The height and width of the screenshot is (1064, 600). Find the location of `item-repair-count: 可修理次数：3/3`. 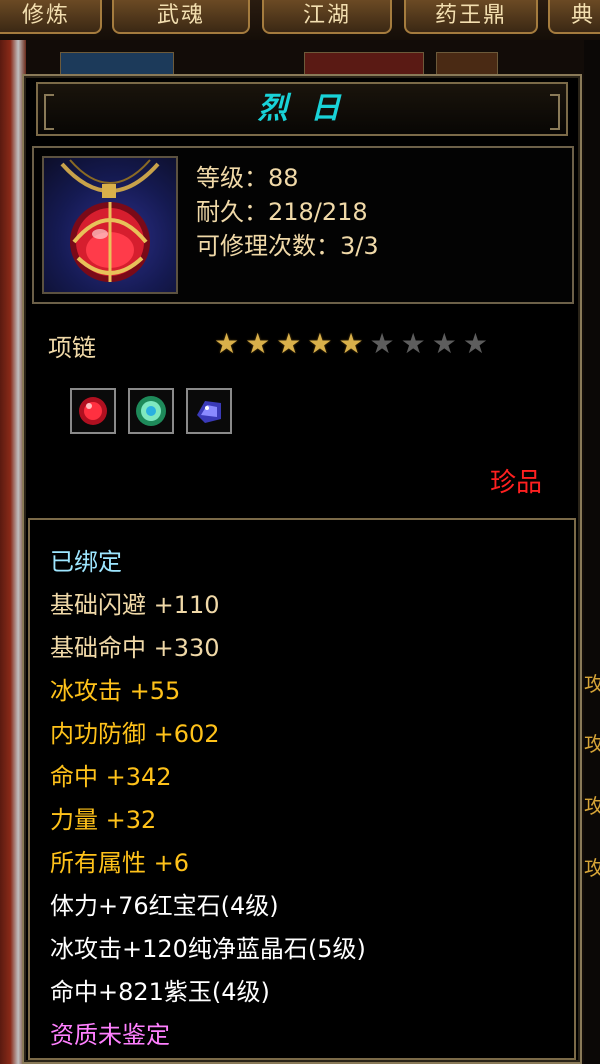

item-repair-count: 可修理次数：3/3 is located at coordinates (287, 246).